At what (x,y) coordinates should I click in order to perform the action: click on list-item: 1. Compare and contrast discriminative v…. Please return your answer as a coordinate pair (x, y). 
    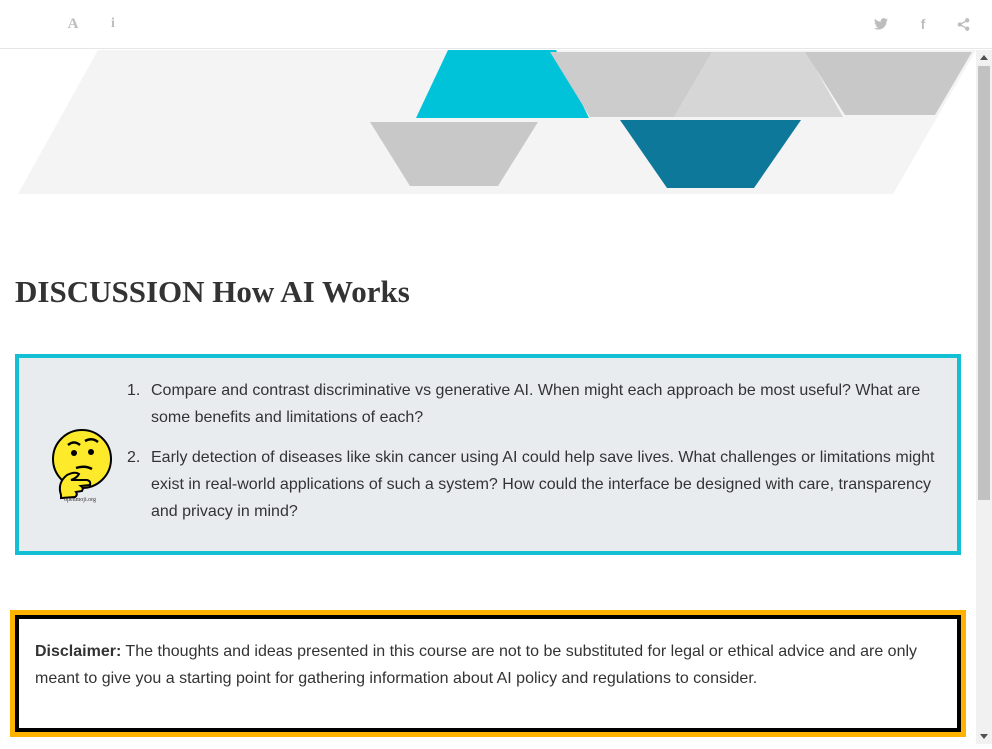
    Looking at the image, I should click on (534, 404).